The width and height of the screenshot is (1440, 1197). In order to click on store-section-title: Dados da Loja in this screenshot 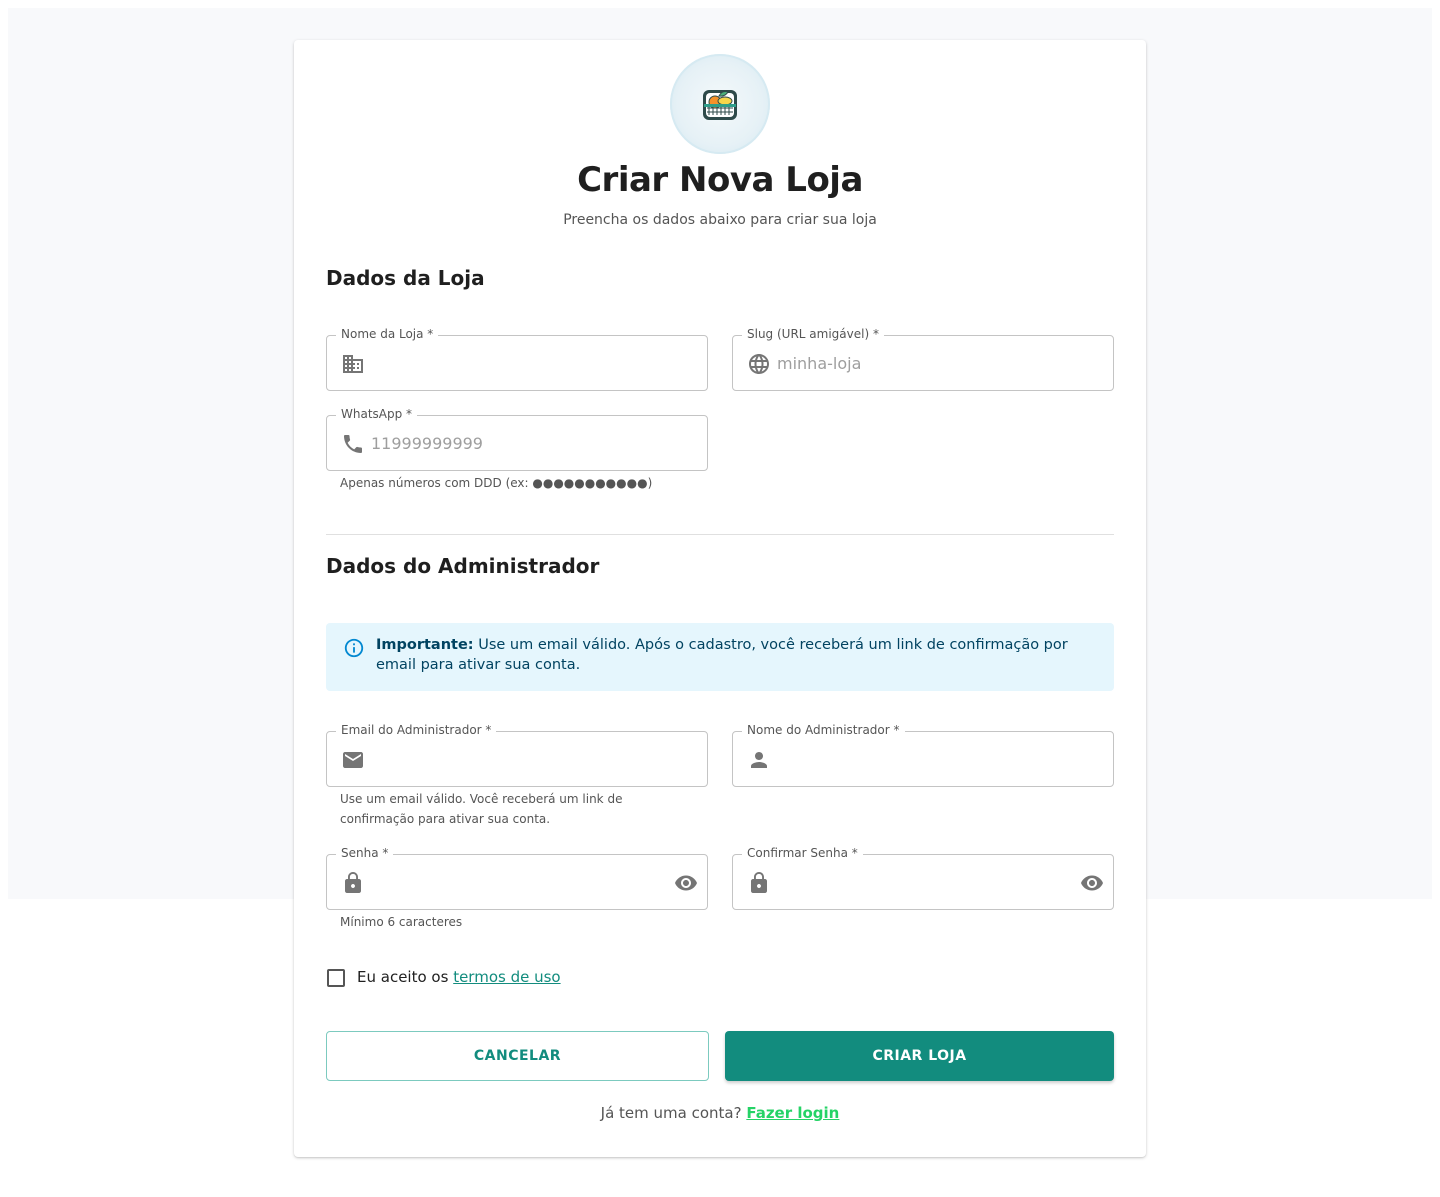, I will do `click(405, 278)`.